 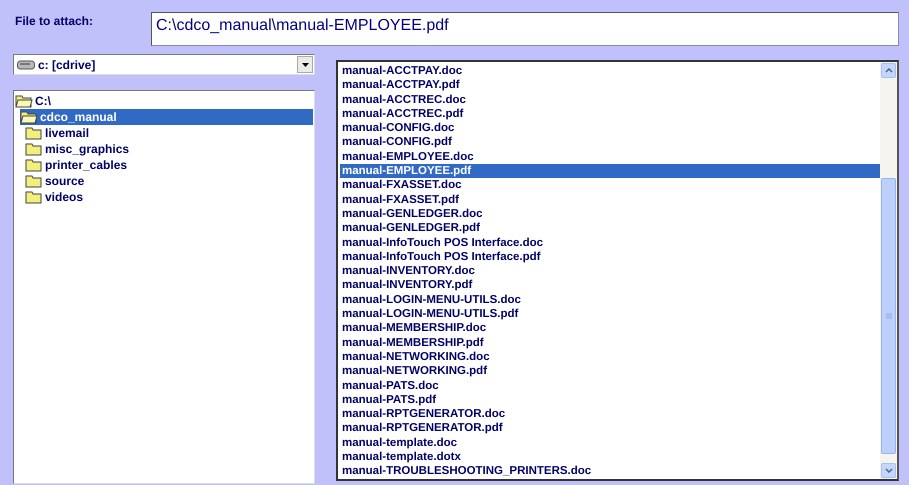 What do you see at coordinates (166, 117) in the screenshot?
I see `folder-item: cdco_manual` at bounding box center [166, 117].